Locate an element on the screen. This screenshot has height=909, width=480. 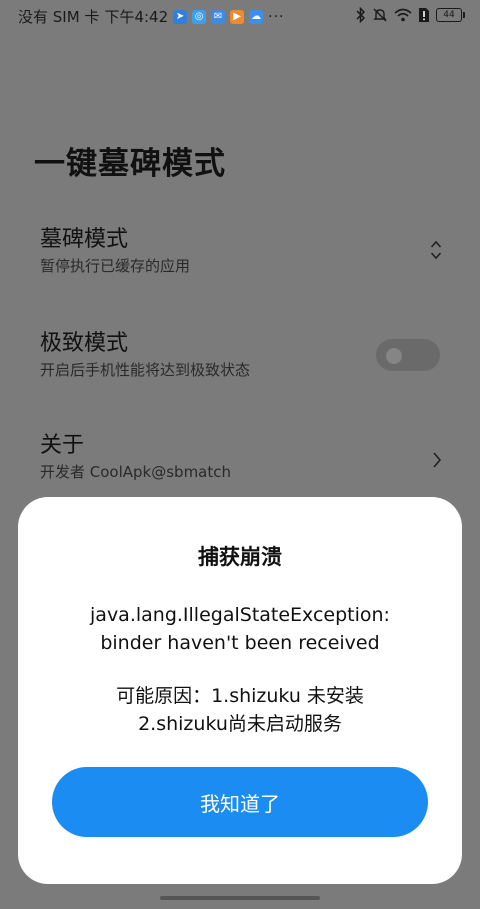
setting-item-about: 关于 开发者 CoolApk@sbmatch is located at coordinates (240, 457).